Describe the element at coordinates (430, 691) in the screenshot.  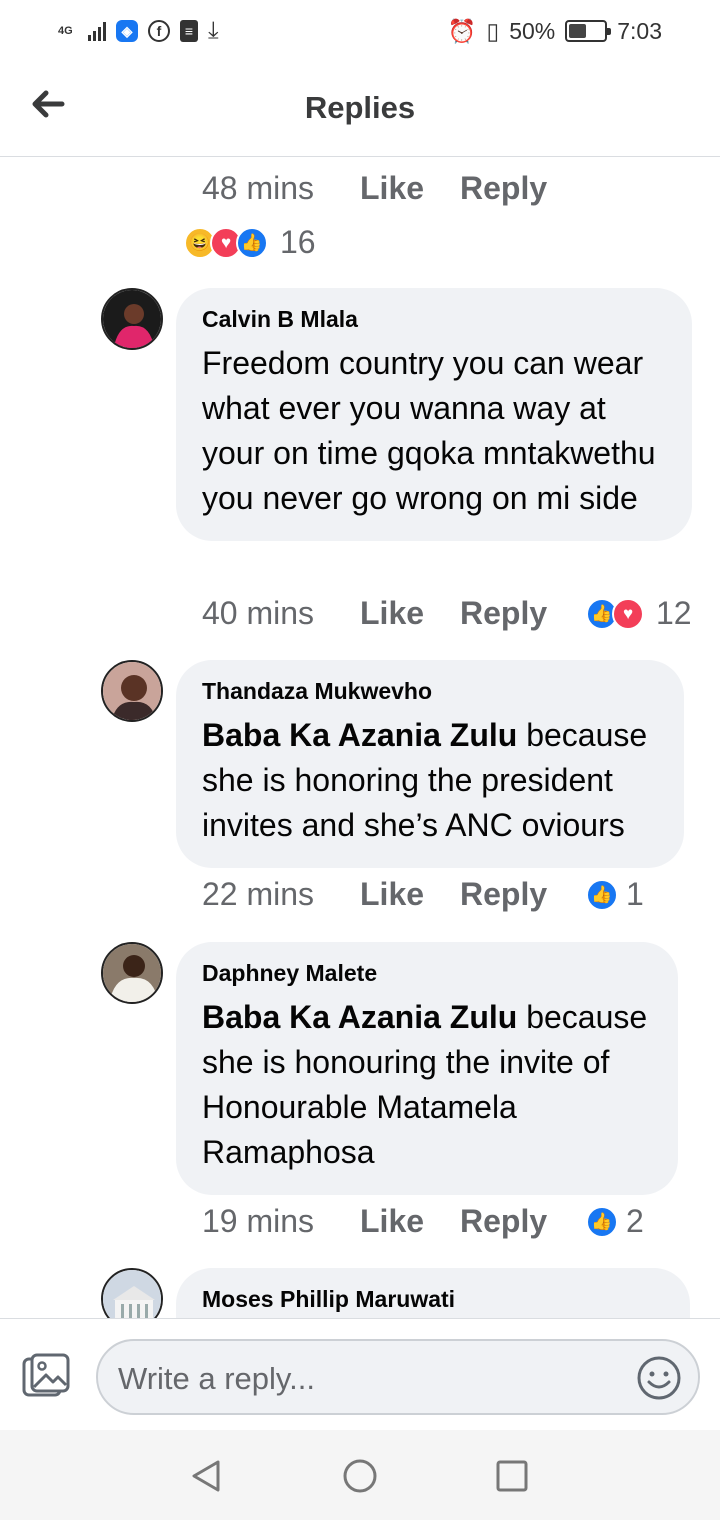
I see `comment-author: Thandaza Mukwevho` at that location.